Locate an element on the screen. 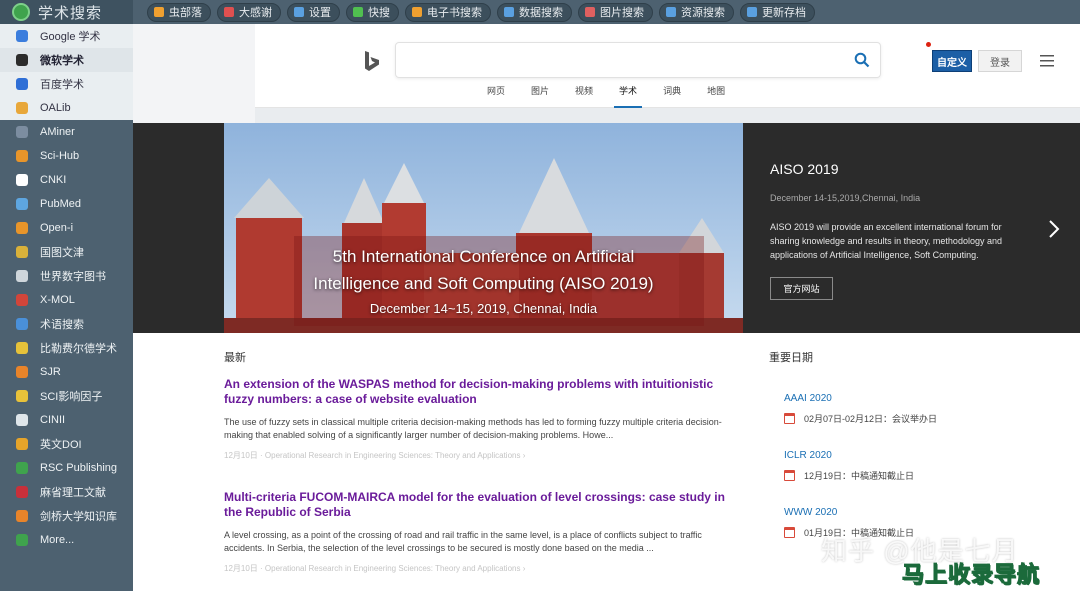 The width and height of the screenshot is (1080, 591). sidebar-item: AMiner is located at coordinates (66, 132).